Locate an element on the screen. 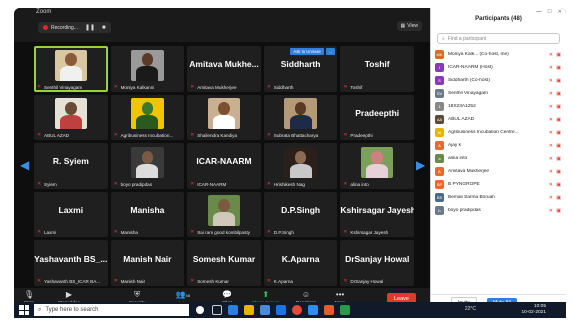 This screenshot has height=322, width=573. pause-icon: ❚❚ is located at coordinates (90, 27).